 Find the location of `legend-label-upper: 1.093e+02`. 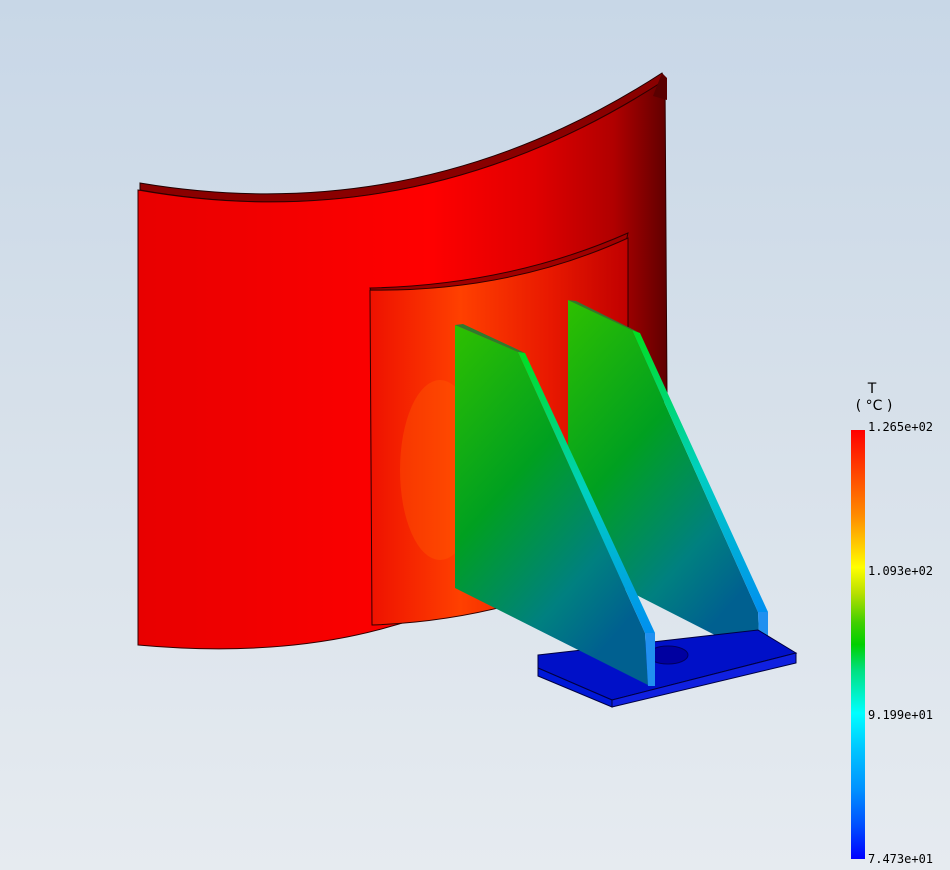

legend-label-upper: 1.093e+02 is located at coordinates (901, 571).